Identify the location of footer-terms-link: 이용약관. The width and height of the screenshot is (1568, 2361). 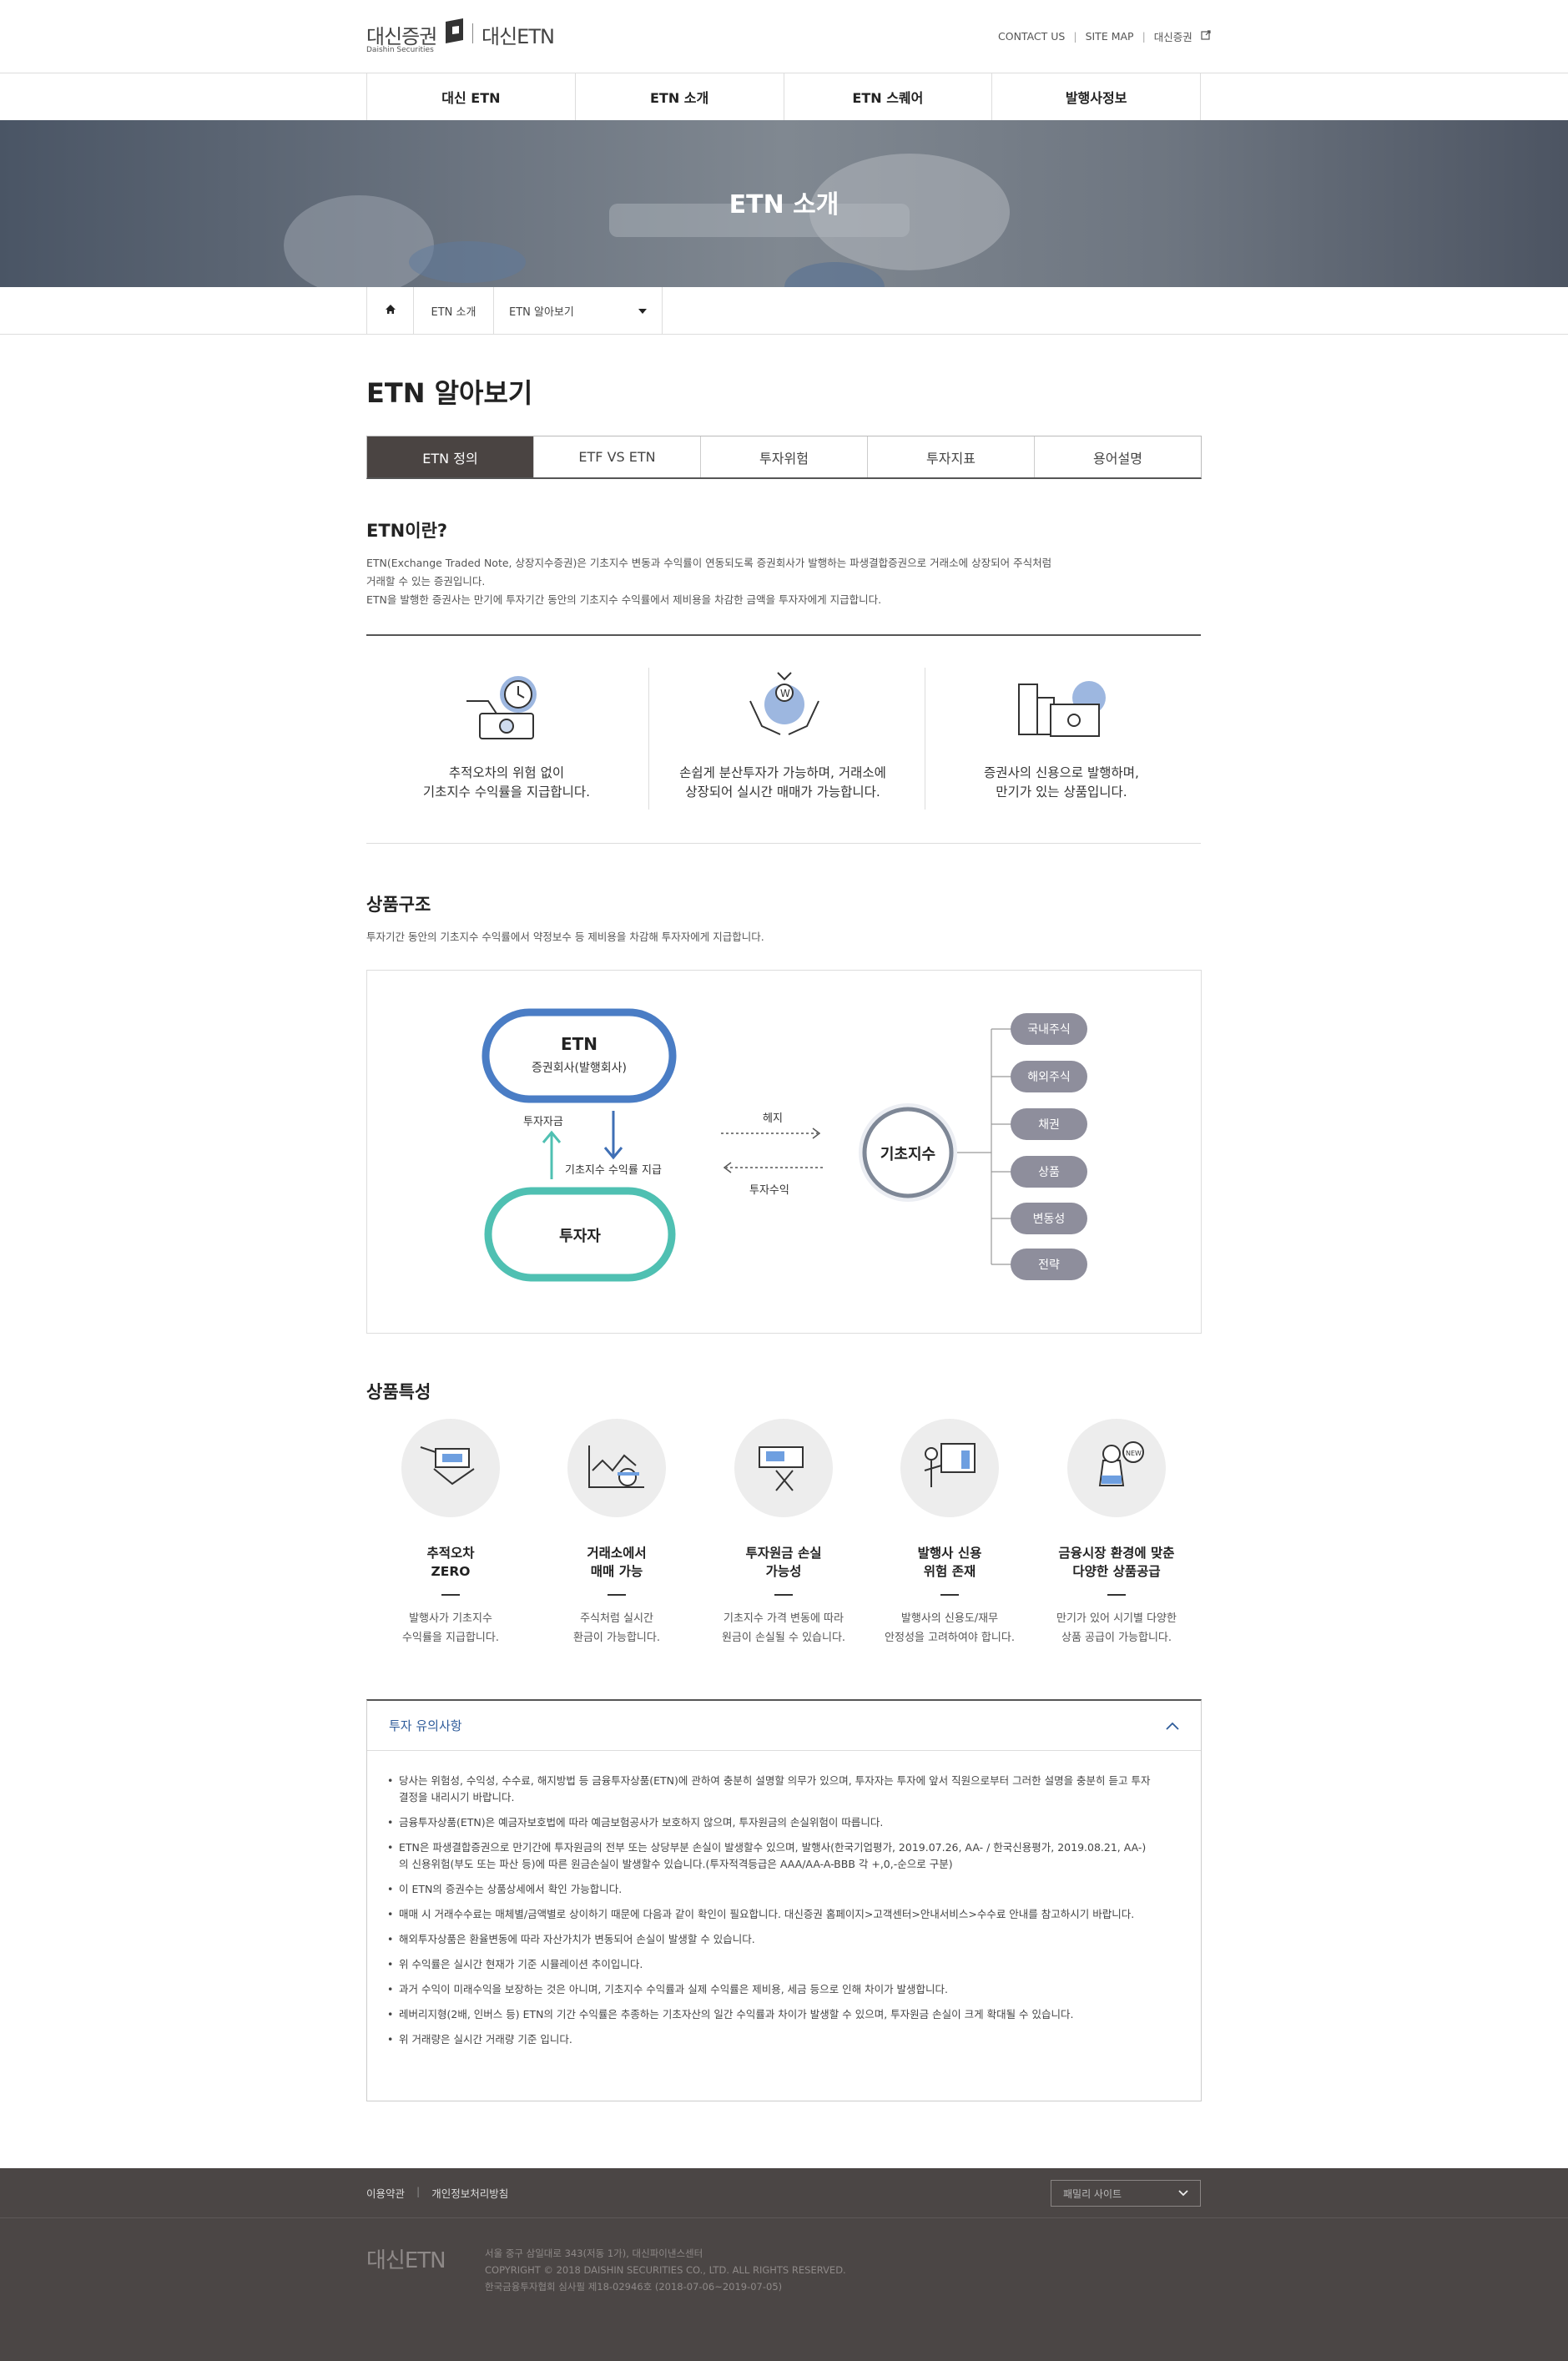
(385, 2193).